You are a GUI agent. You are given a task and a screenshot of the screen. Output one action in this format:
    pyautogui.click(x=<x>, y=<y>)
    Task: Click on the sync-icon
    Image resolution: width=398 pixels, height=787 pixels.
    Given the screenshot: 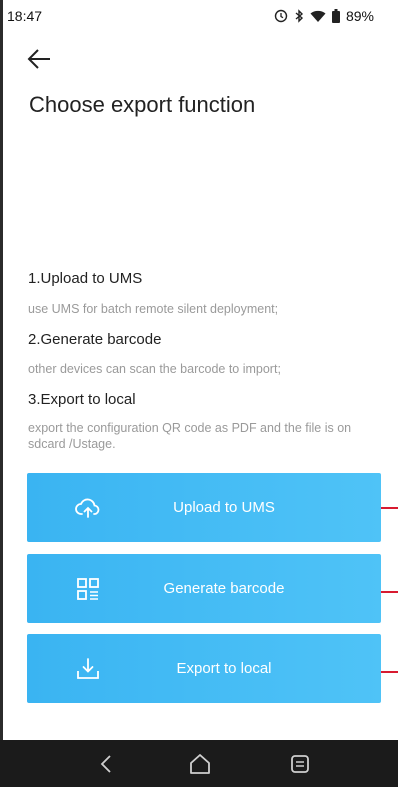 What is the action you would take?
    pyautogui.click(x=281, y=16)
    